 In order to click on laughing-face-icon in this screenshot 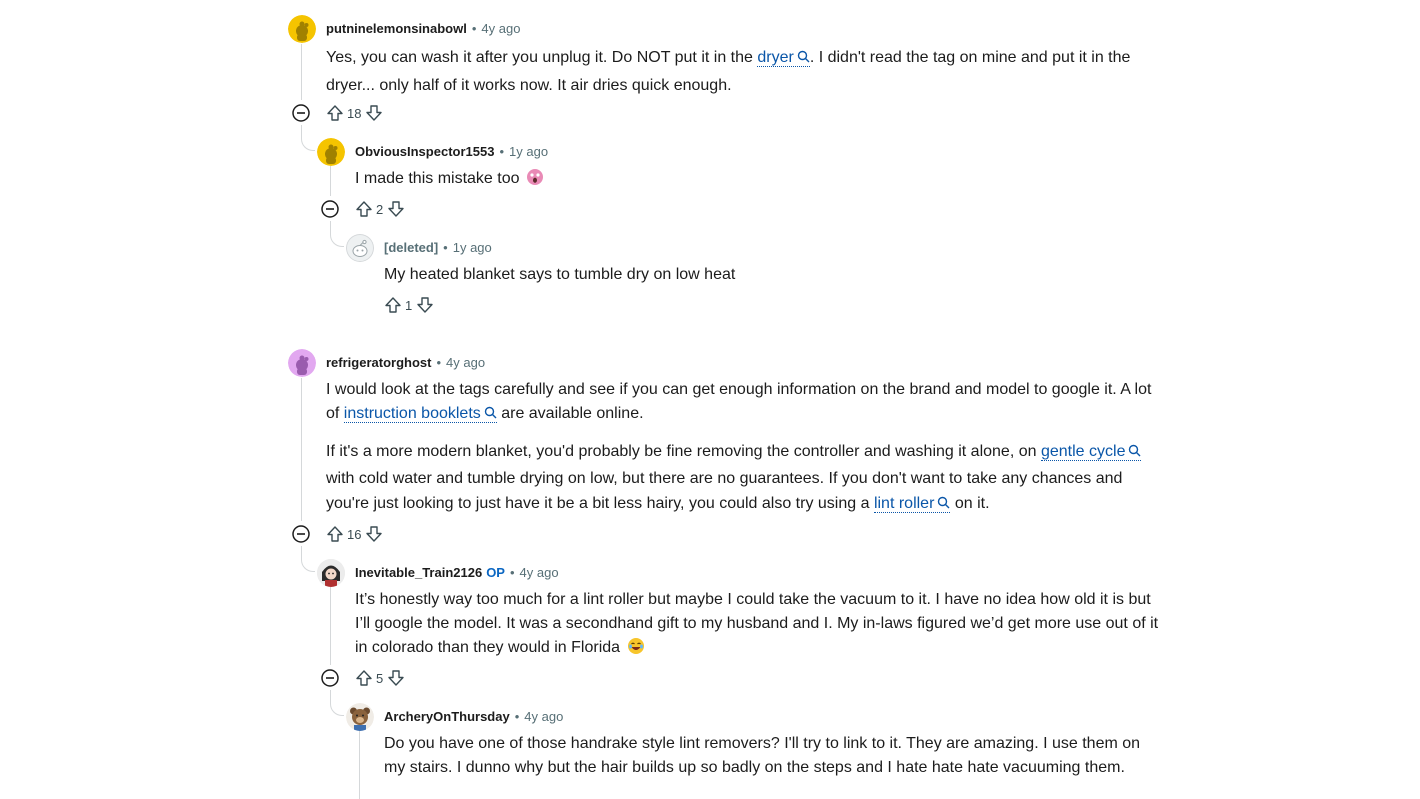, I will do `click(636, 650)`.